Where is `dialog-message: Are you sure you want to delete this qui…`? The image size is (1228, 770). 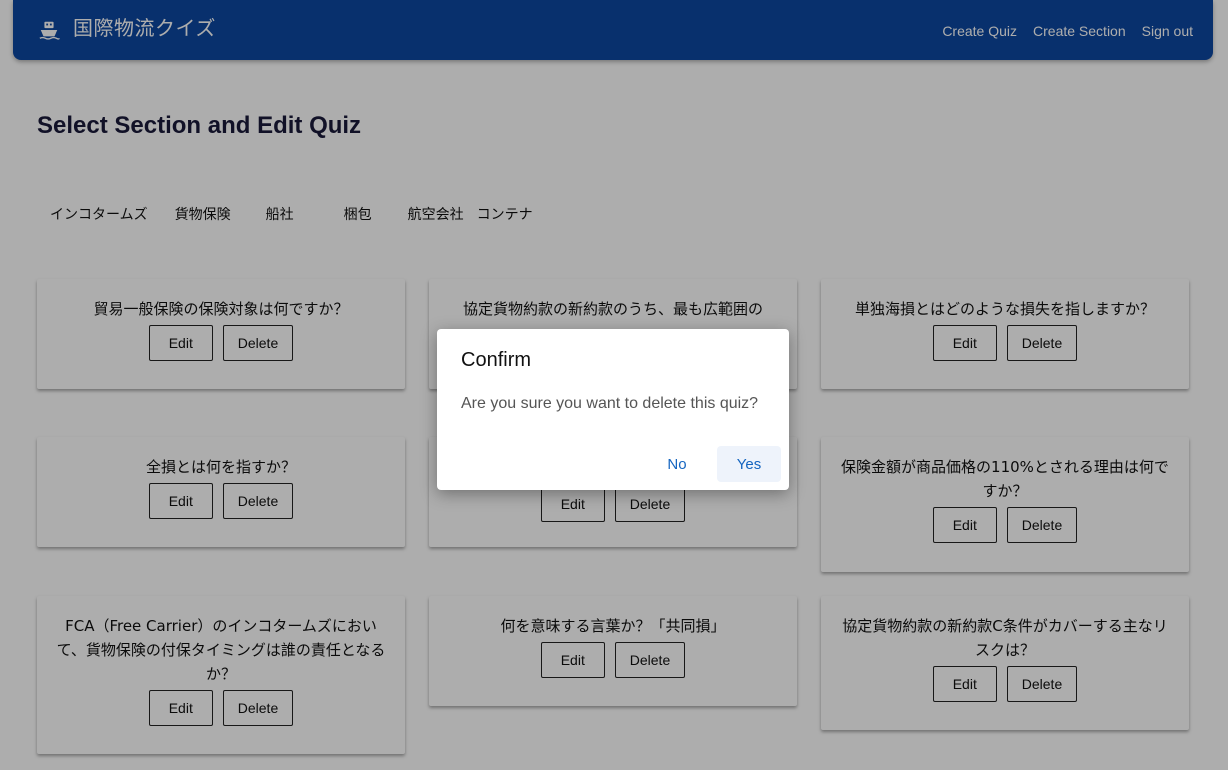 dialog-message: Are you sure you want to delete this qui… is located at coordinates (610, 403).